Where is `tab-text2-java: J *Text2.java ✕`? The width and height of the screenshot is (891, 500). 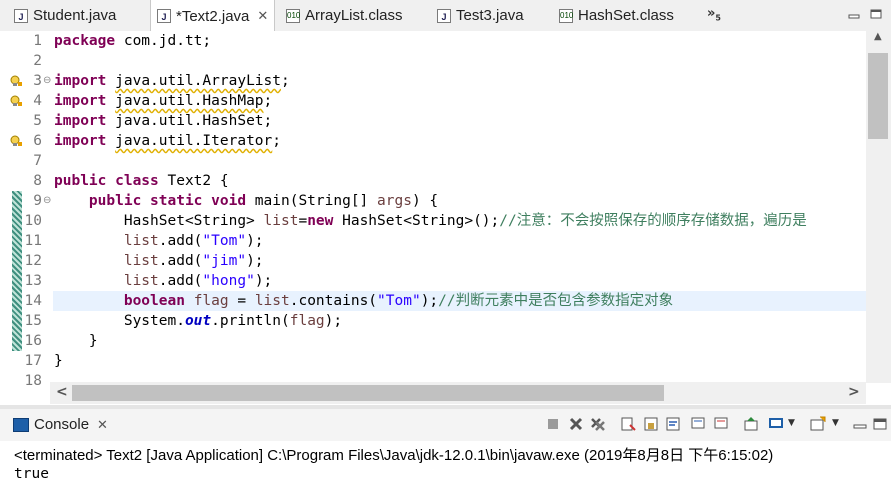 tab-text2-java: J *Text2.java ✕ is located at coordinates (213, 16).